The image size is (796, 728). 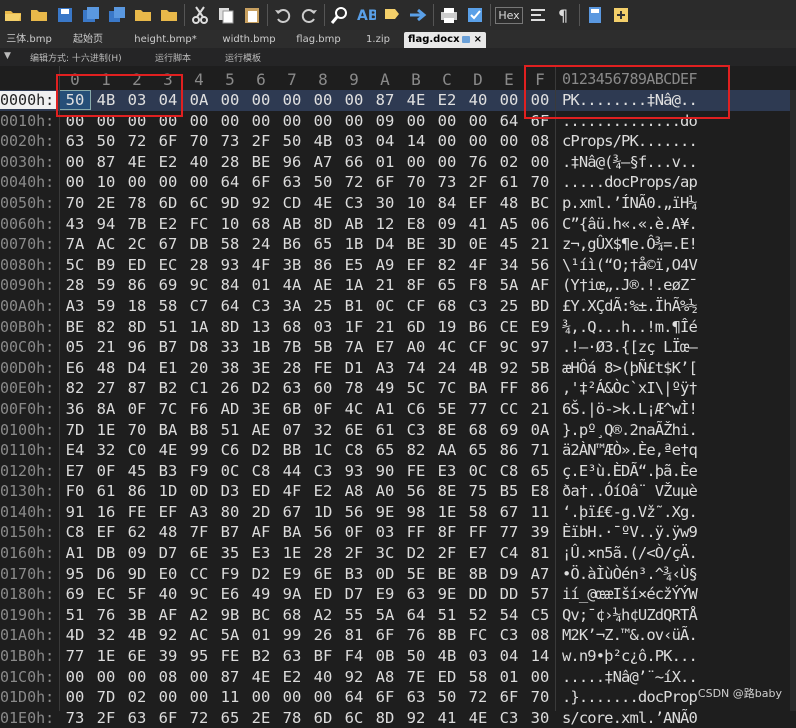 What do you see at coordinates (478, 306) in the screenshot?
I see `hex-byte: C3` at bounding box center [478, 306].